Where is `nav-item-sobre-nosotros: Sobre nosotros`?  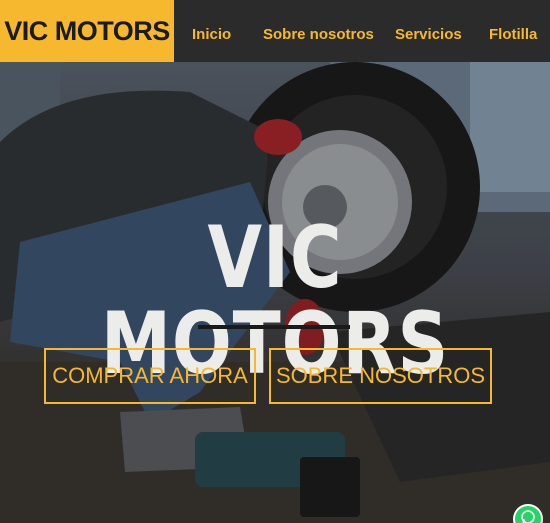 nav-item-sobre-nosotros: Sobre nosotros is located at coordinates (318, 34).